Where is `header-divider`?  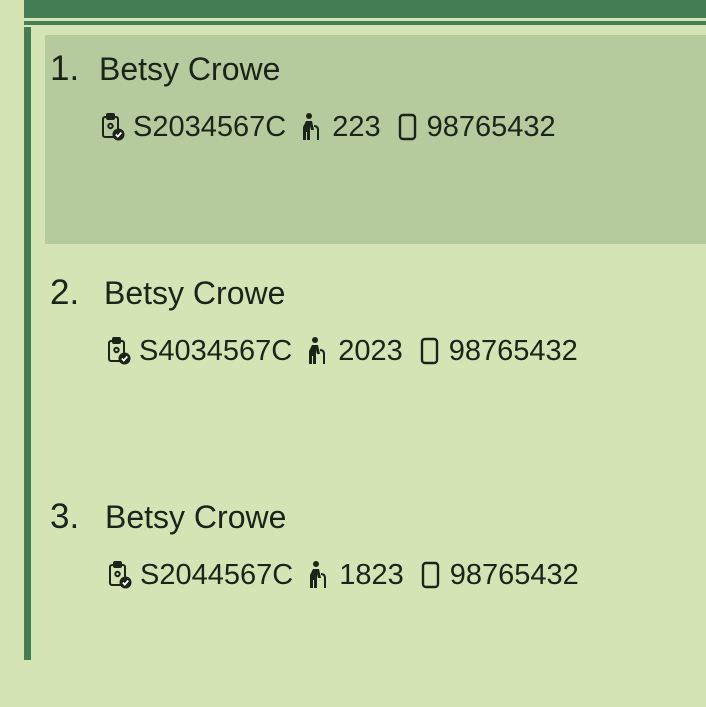 header-divider is located at coordinates (365, 23).